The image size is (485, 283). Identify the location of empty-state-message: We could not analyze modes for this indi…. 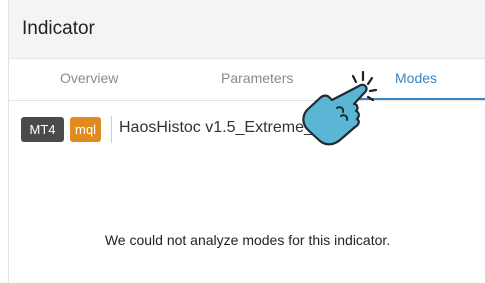
(247, 240).